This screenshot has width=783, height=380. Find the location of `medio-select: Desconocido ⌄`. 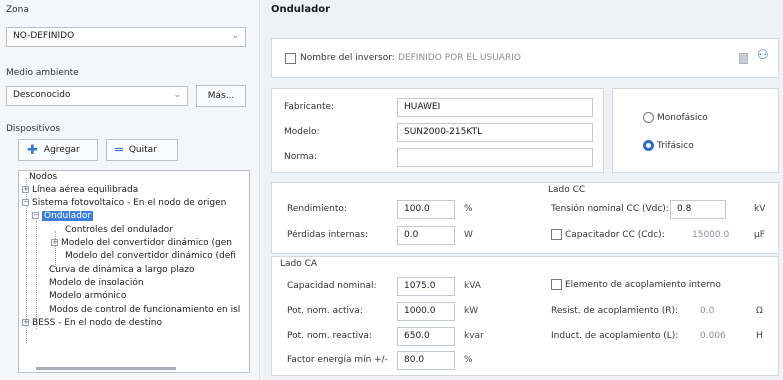

medio-select: Desconocido ⌄ is located at coordinates (97, 96).